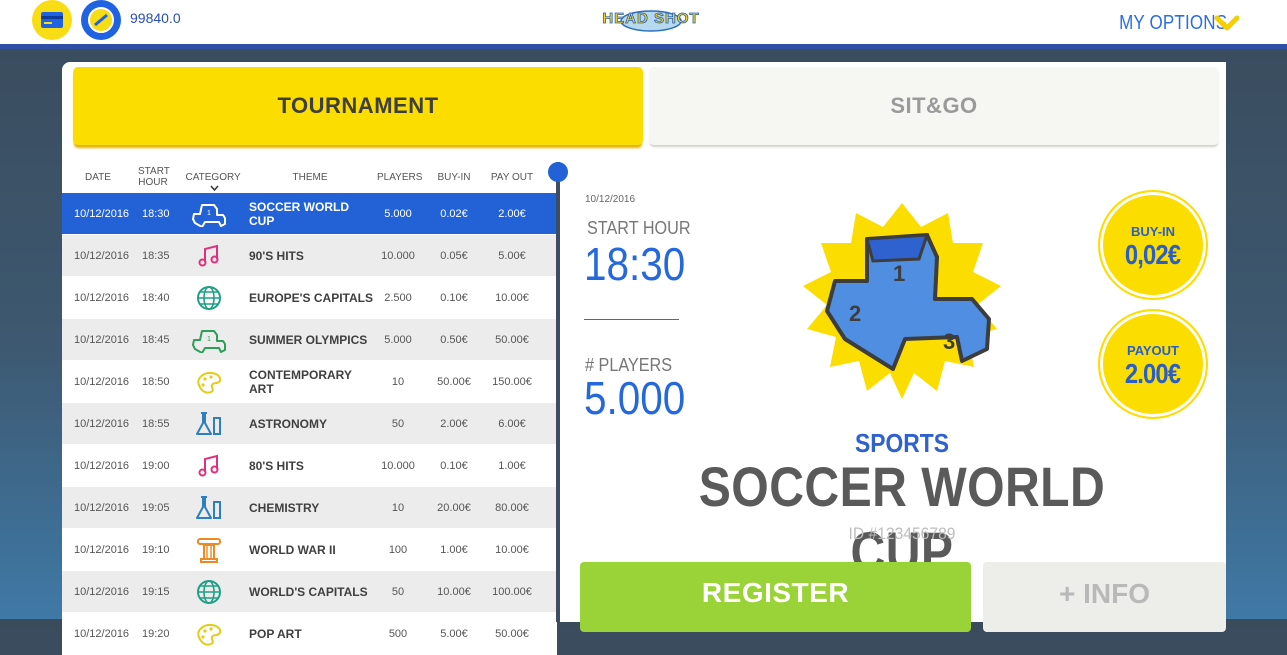 The image size is (1287, 655). I want to click on header-date: DATE, so click(98, 177).